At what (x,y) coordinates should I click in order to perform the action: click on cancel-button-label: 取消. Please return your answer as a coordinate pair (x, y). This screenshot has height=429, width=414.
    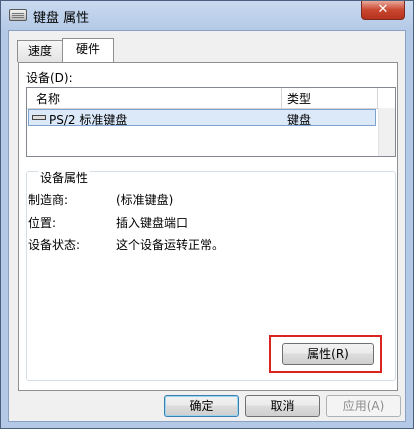
    Looking at the image, I should click on (282, 406).